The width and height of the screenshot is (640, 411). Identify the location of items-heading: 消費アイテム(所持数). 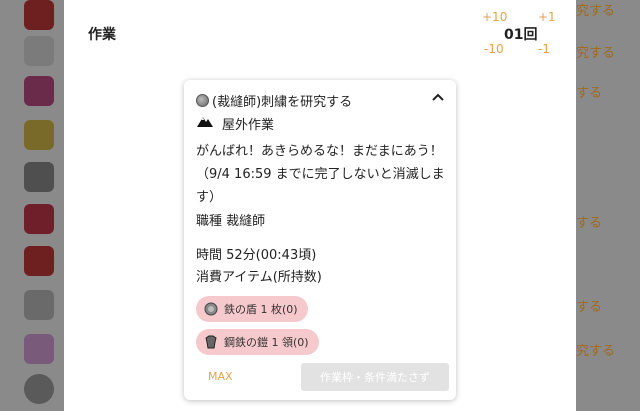
(259, 277).